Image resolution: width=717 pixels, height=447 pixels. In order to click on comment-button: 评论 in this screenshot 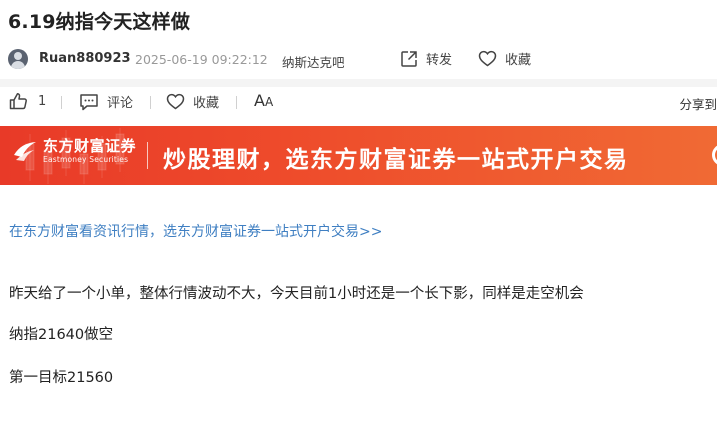, I will do `click(106, 101)`.